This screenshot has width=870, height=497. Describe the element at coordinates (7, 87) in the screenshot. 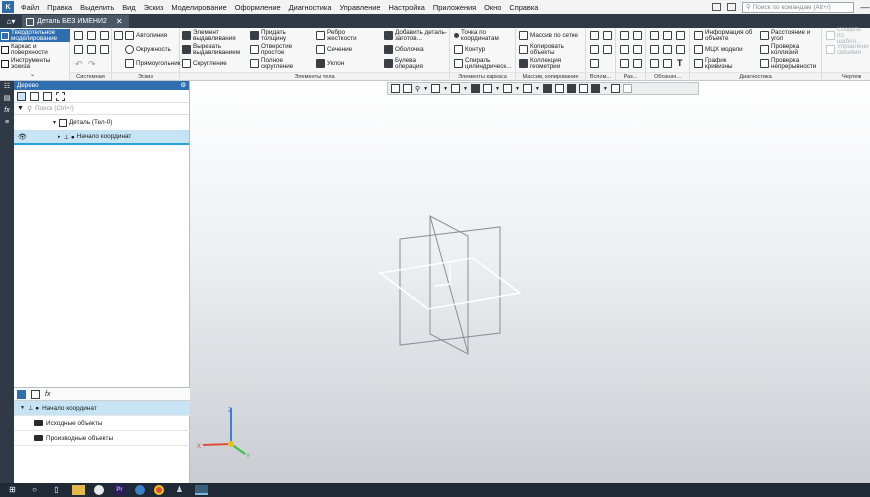

I see `tree-icon: ☷` at that location.